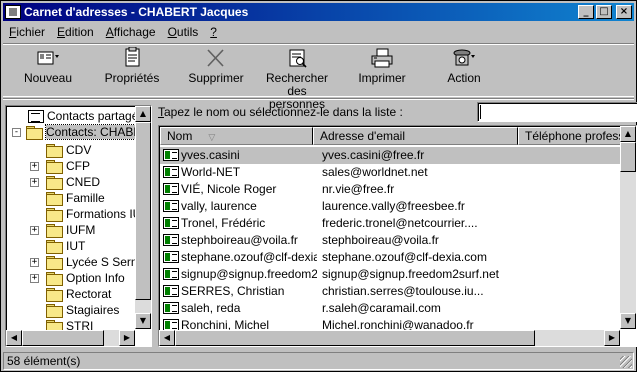  I want to click on contact-email: laurence.vally@freesbee.fr, so click(393, 206).